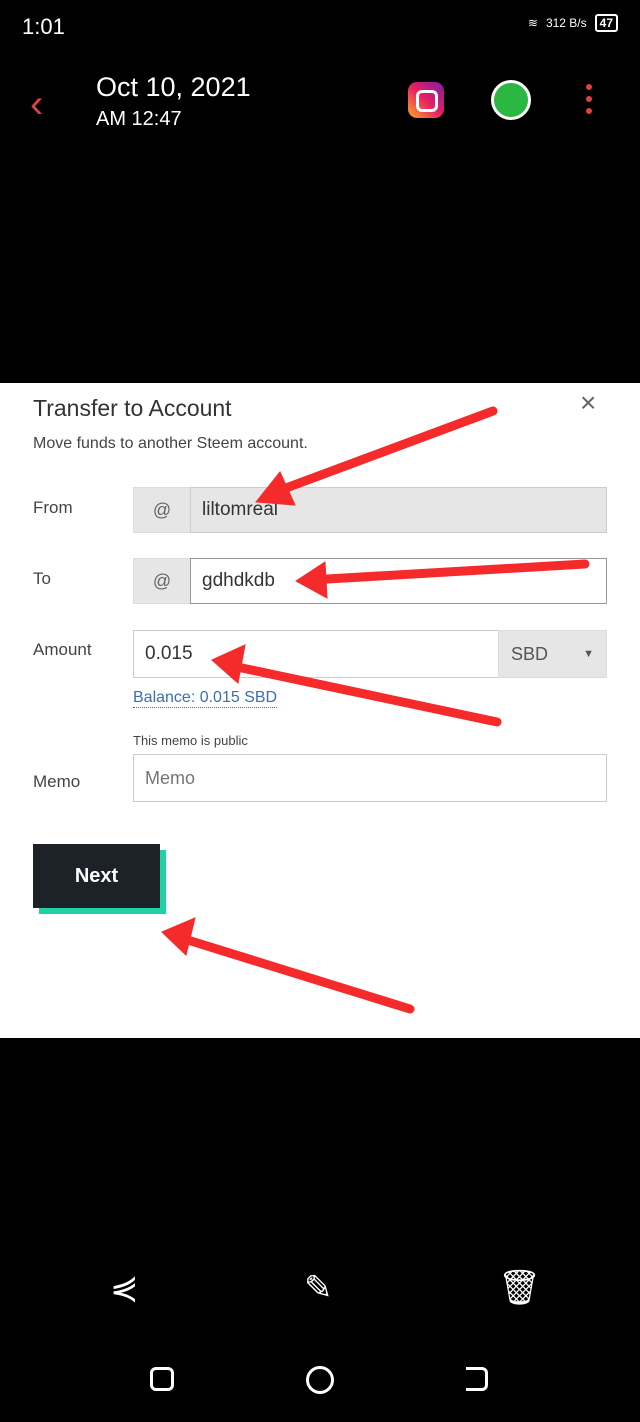 The width and height of the screenshot is (640, 1422). What do you see at coordinates (311, 580) in the screenshot?
I see `arrow-to-head` at bounding box center [311, 580].